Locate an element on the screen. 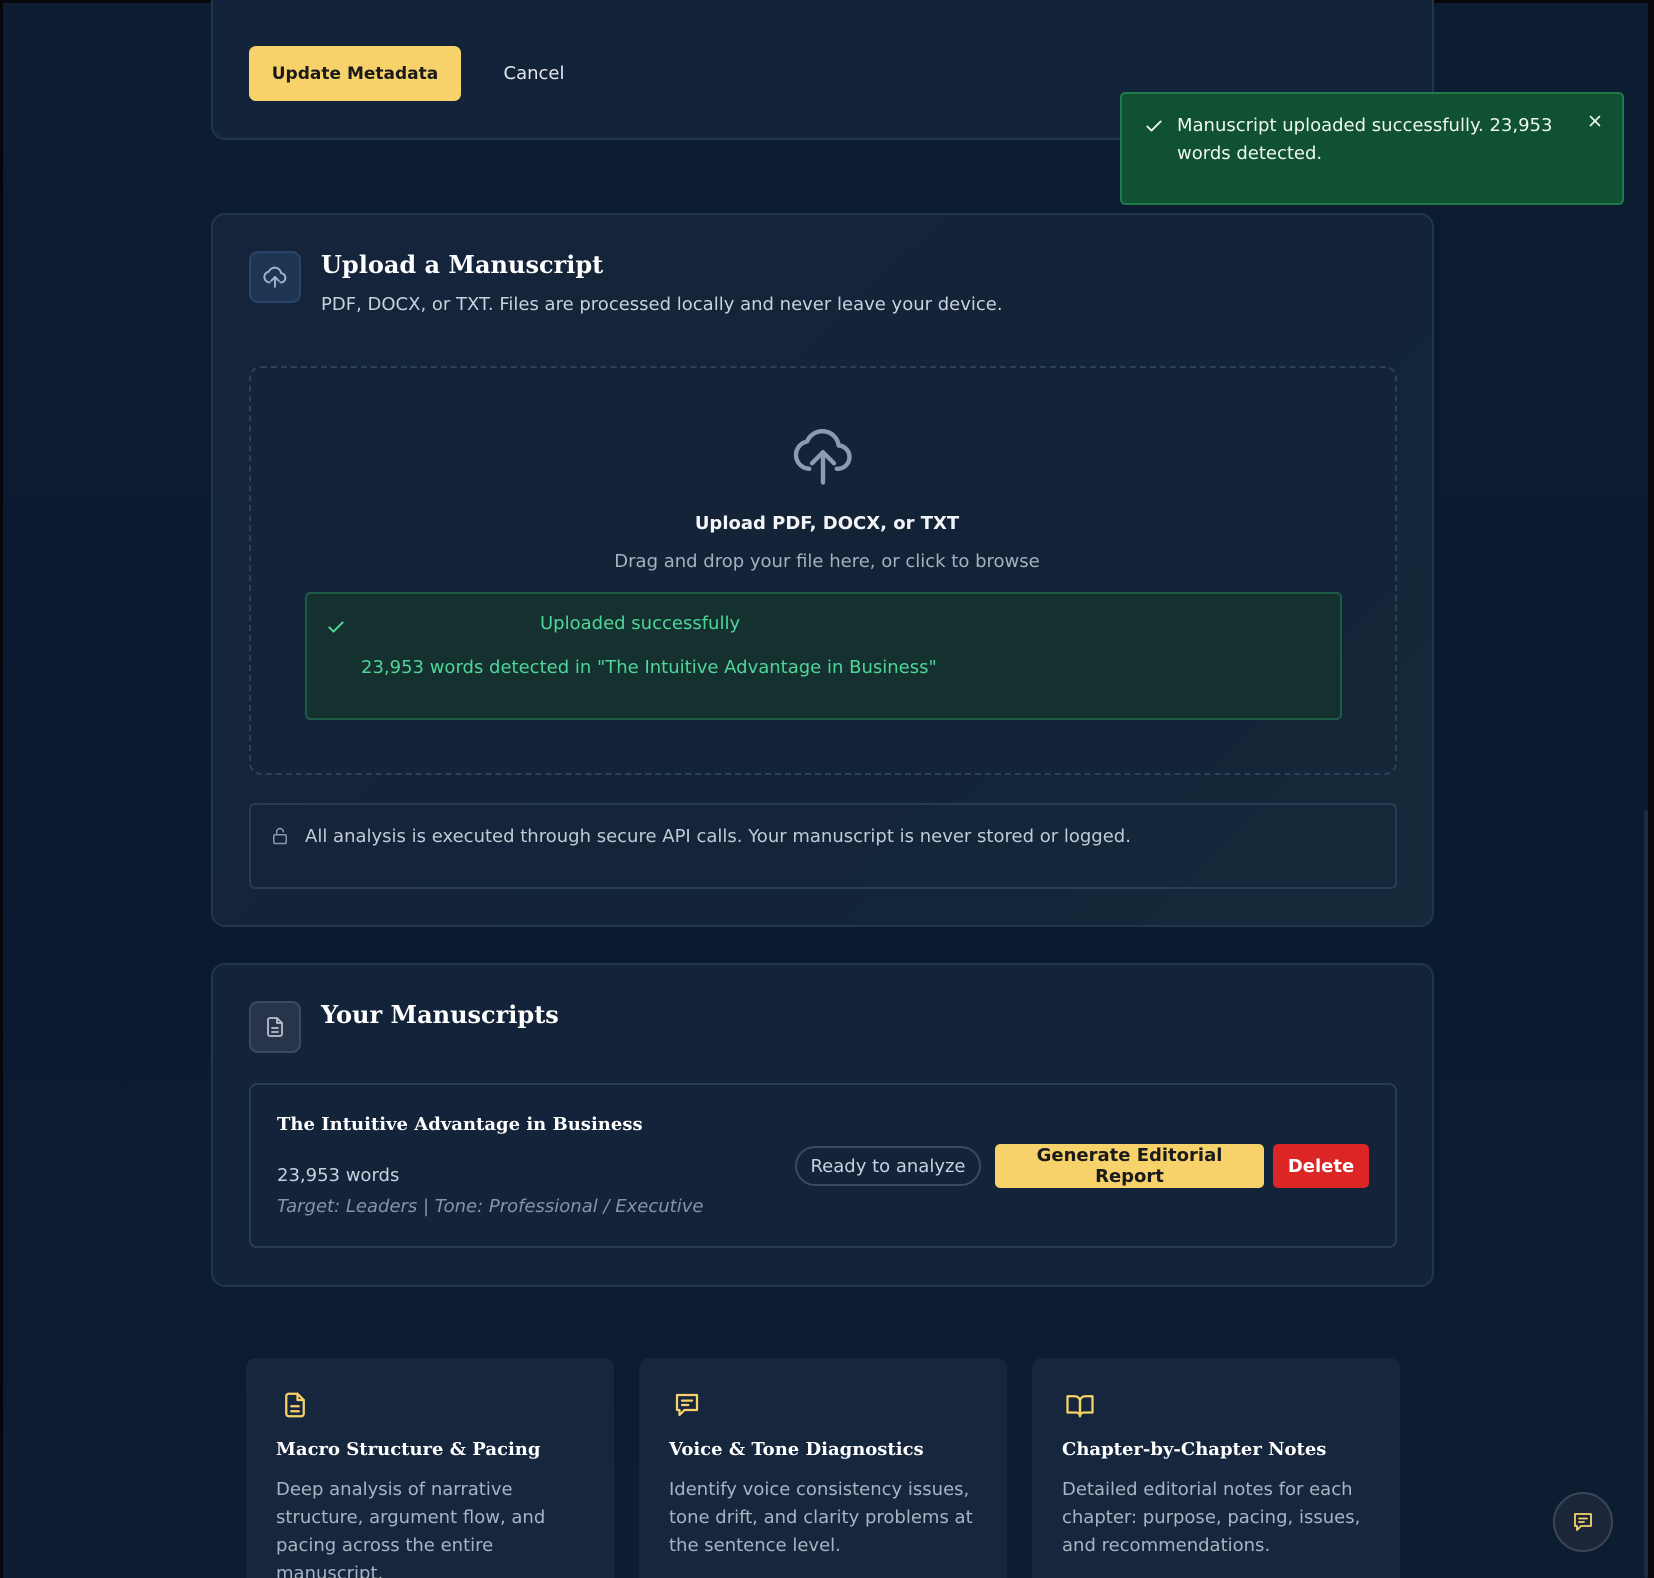 The width and height of the screenshot is (1654, 1578). cancel-button: Cancel is located at coordinates (534, 73).